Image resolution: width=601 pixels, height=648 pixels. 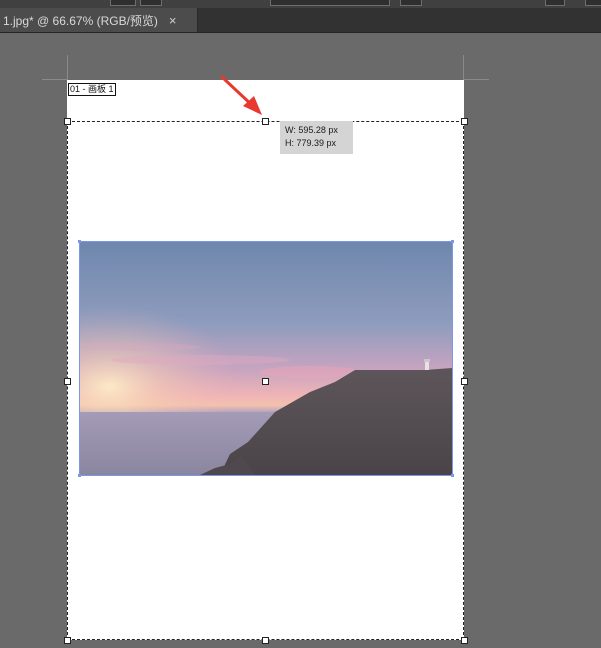 I want to click on transform-size-tooltip: W: 595.28 px H: 779.39 px, so click(x=316, y=137).